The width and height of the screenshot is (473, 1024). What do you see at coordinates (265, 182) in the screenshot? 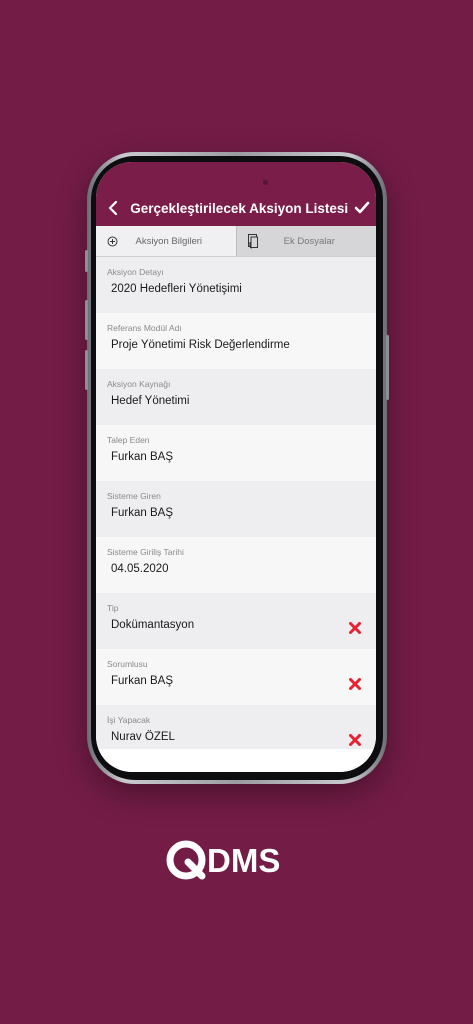
I see `front-camera` at bounding box center [265, 182].